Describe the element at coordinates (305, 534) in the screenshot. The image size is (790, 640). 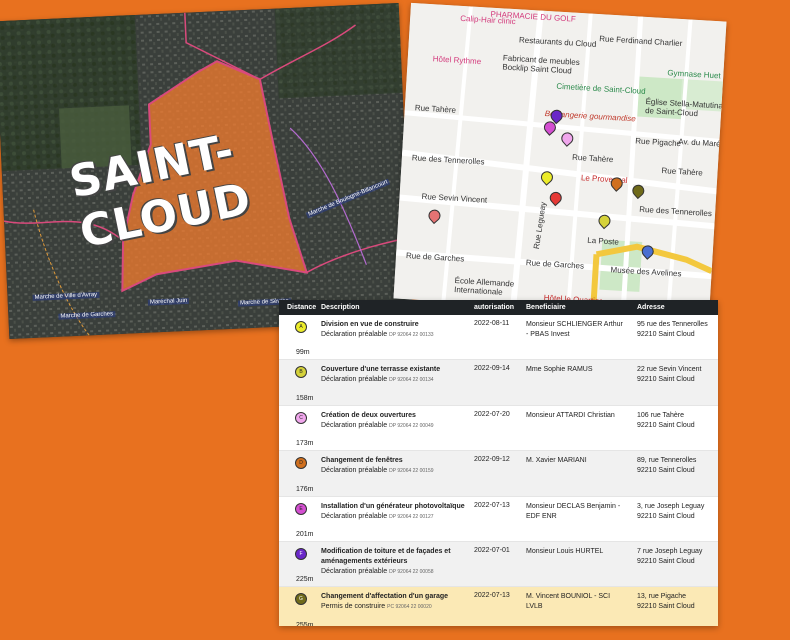
I see `distance-value: 201m` at that location.